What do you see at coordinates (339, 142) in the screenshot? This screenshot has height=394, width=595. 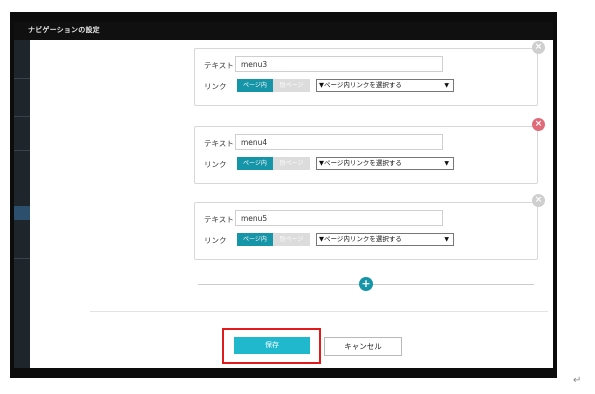 I see `menu-text-input: menu4` at bounding box center [339, 142].